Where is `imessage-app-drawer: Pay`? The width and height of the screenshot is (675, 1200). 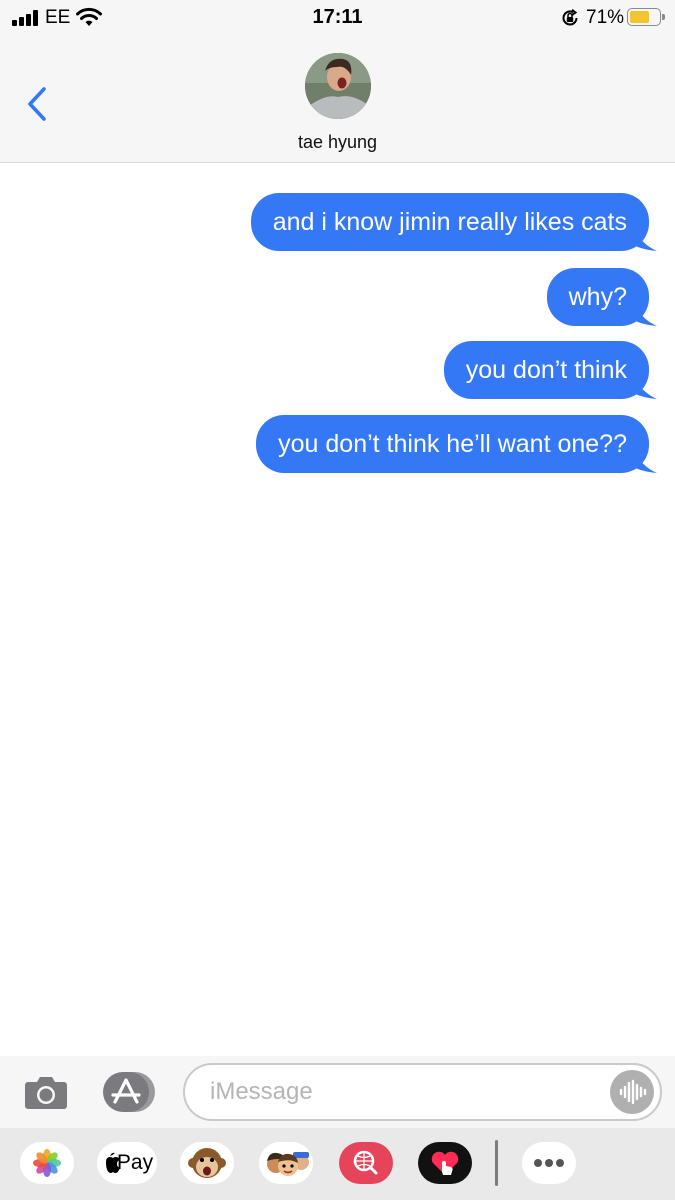
imessage-app-drawer: Pay is located at coordinates (337, 1164).